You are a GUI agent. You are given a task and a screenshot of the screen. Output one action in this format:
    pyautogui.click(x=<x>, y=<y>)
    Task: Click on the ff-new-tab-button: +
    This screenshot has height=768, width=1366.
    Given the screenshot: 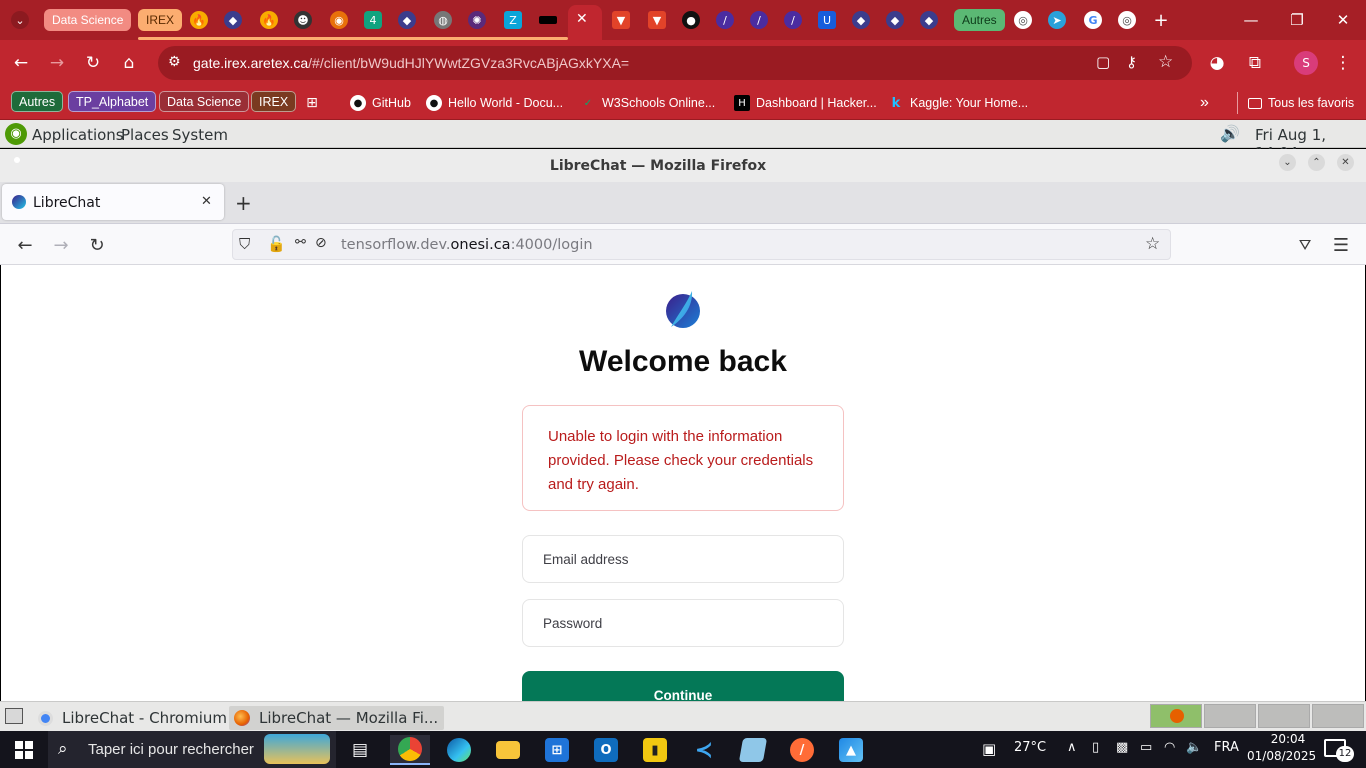 What is the action you would take?
    pyautogui.click(x=243, y=203)
    